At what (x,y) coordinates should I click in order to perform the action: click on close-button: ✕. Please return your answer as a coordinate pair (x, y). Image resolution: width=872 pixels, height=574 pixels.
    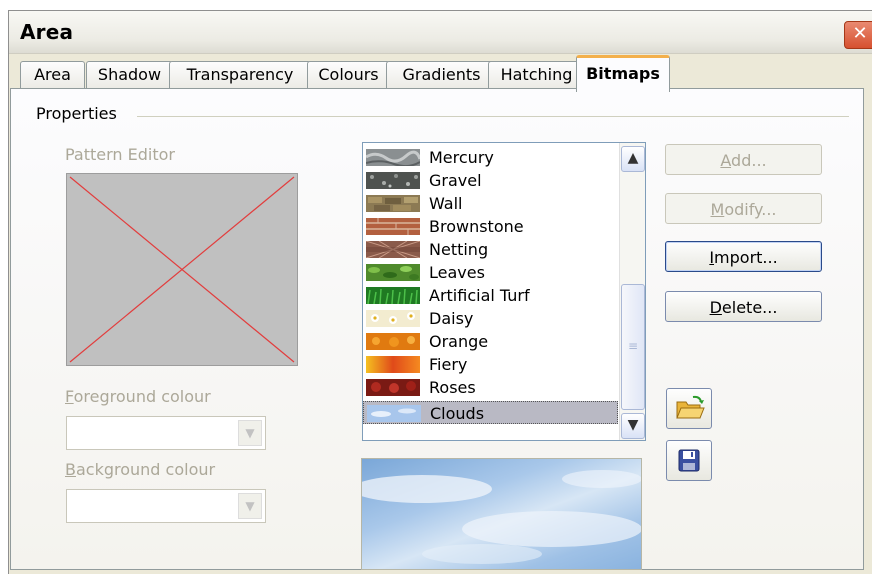
    Looking at the image, I should click on (858, 35).